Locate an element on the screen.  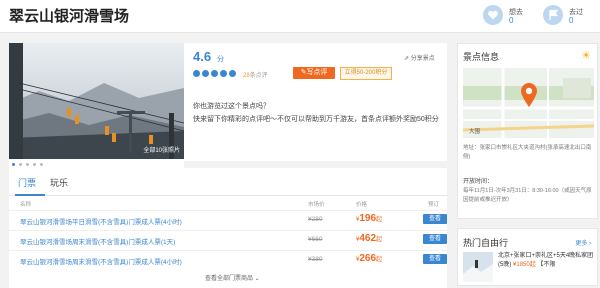
column-name: 名称 is located at coordinates (26, 205).